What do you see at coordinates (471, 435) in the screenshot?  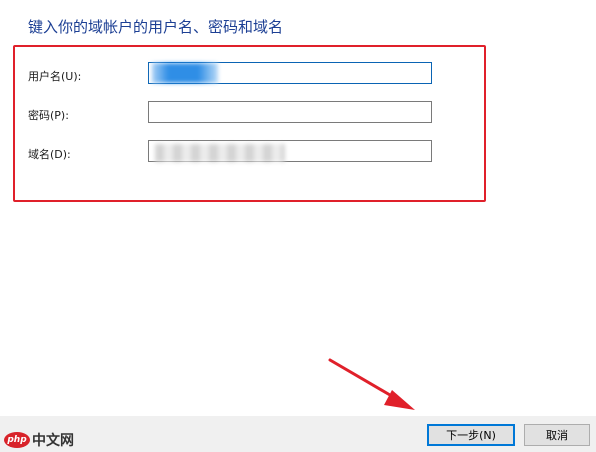 I see `next-button: 下一步(N)` at bounding box center [471, 435].